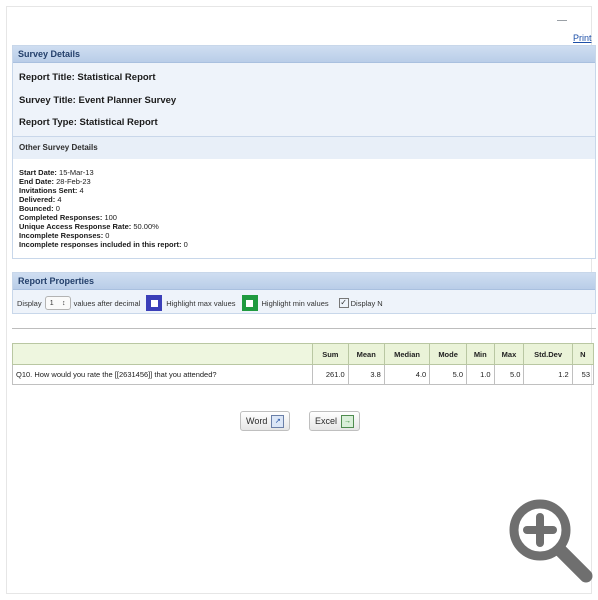 Image resolution: width=598 pixels, height=600 pixels. I want to click on export-word-button: Word ↗, so click(265, 421).